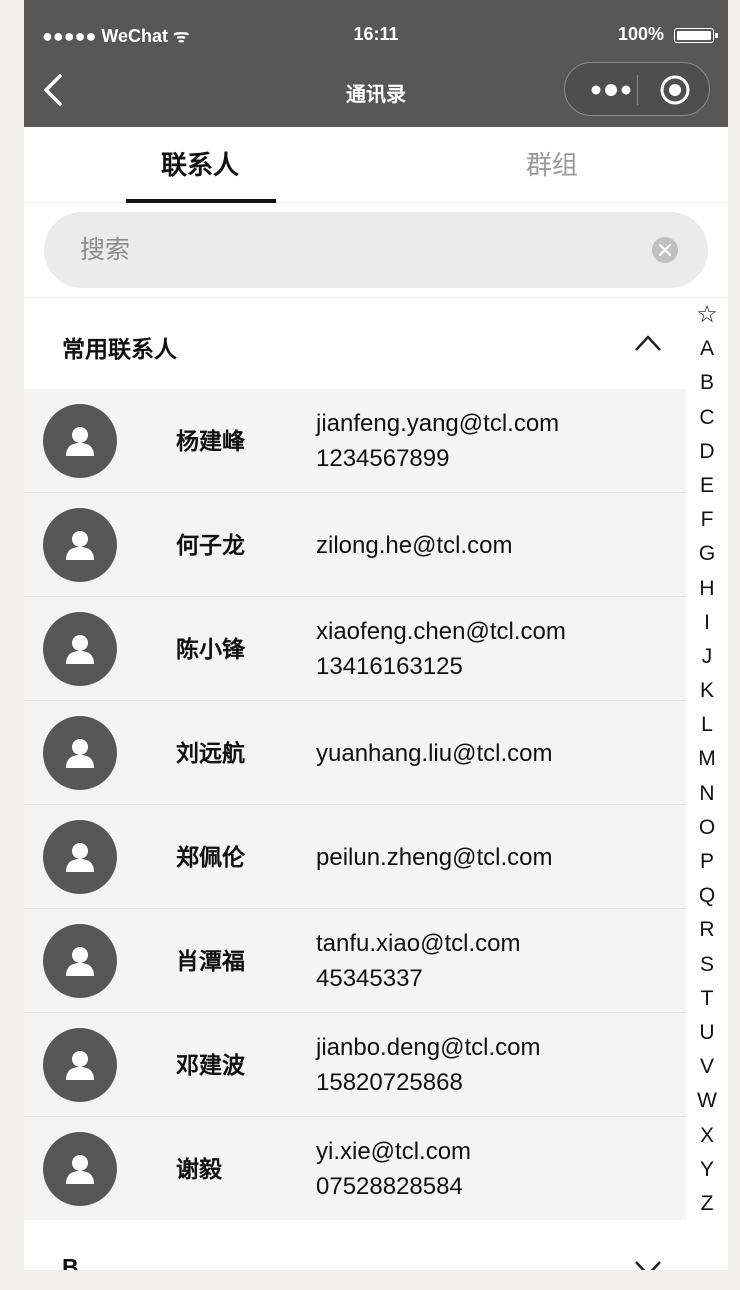 The width and height of the screenshot is (740, 1290). I want to click on index-letter: M, so click(707, 759).